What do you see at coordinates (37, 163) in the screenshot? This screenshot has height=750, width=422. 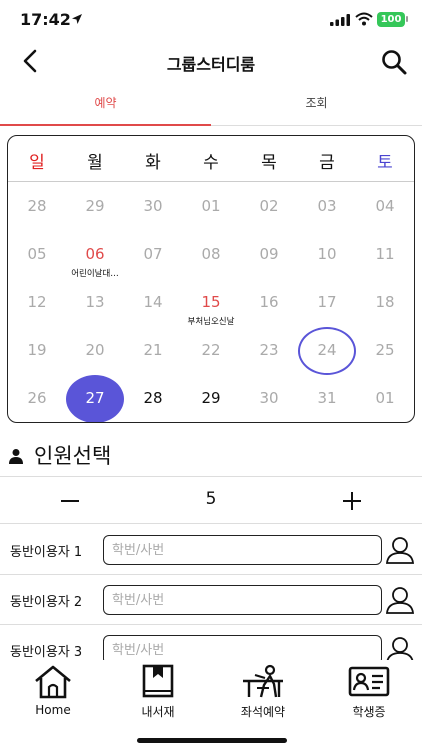 I see `weekday-label: 일` at bounding box center [37, 163].